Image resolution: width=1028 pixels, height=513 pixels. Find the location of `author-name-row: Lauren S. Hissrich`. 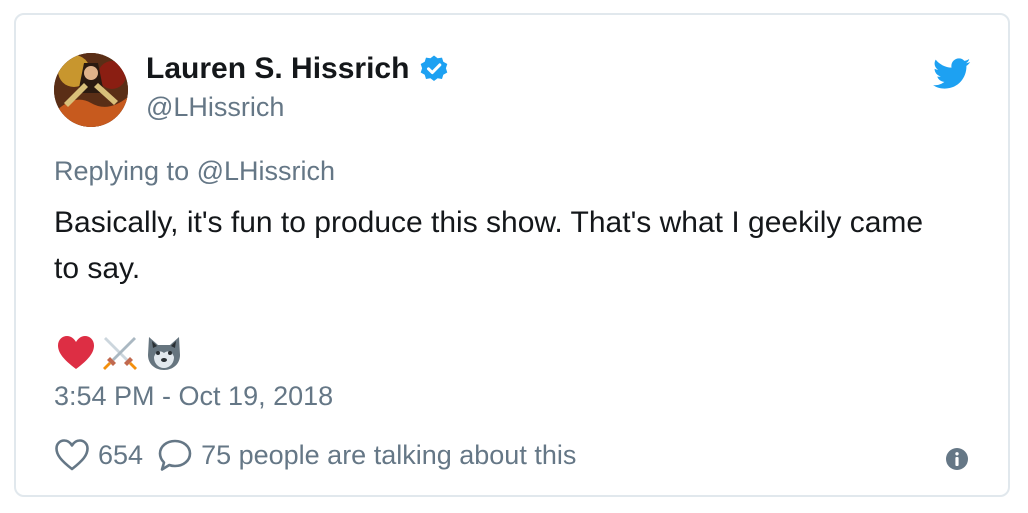

author-name-row: Lauren S. Hissrich is located at coordinates (297, 69).